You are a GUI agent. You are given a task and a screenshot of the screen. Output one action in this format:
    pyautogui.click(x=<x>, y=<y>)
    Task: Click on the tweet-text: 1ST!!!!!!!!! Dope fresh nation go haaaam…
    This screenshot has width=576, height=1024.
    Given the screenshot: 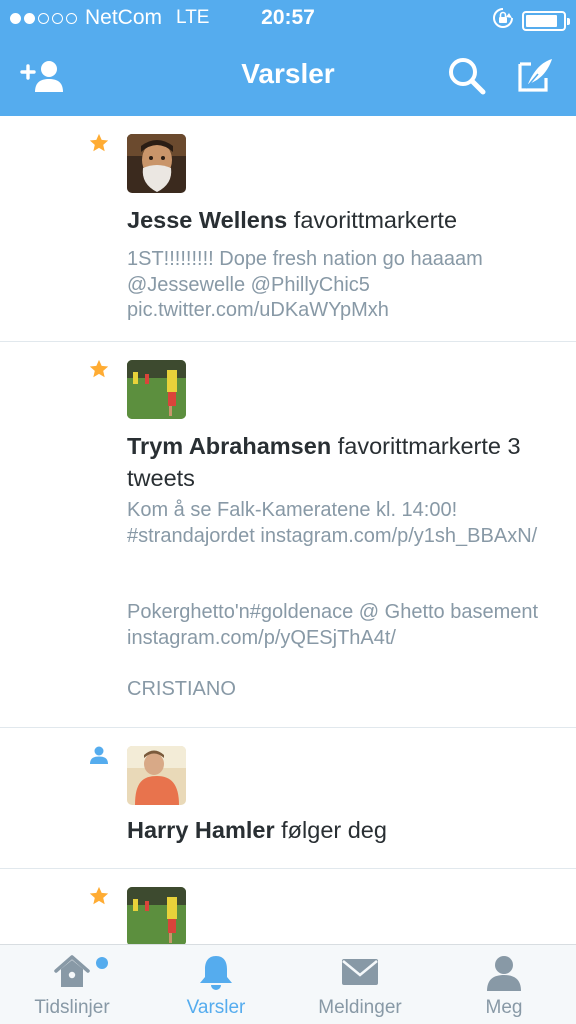 What is the action you would take?
    pyautogui.click(x=341, y=285)
    